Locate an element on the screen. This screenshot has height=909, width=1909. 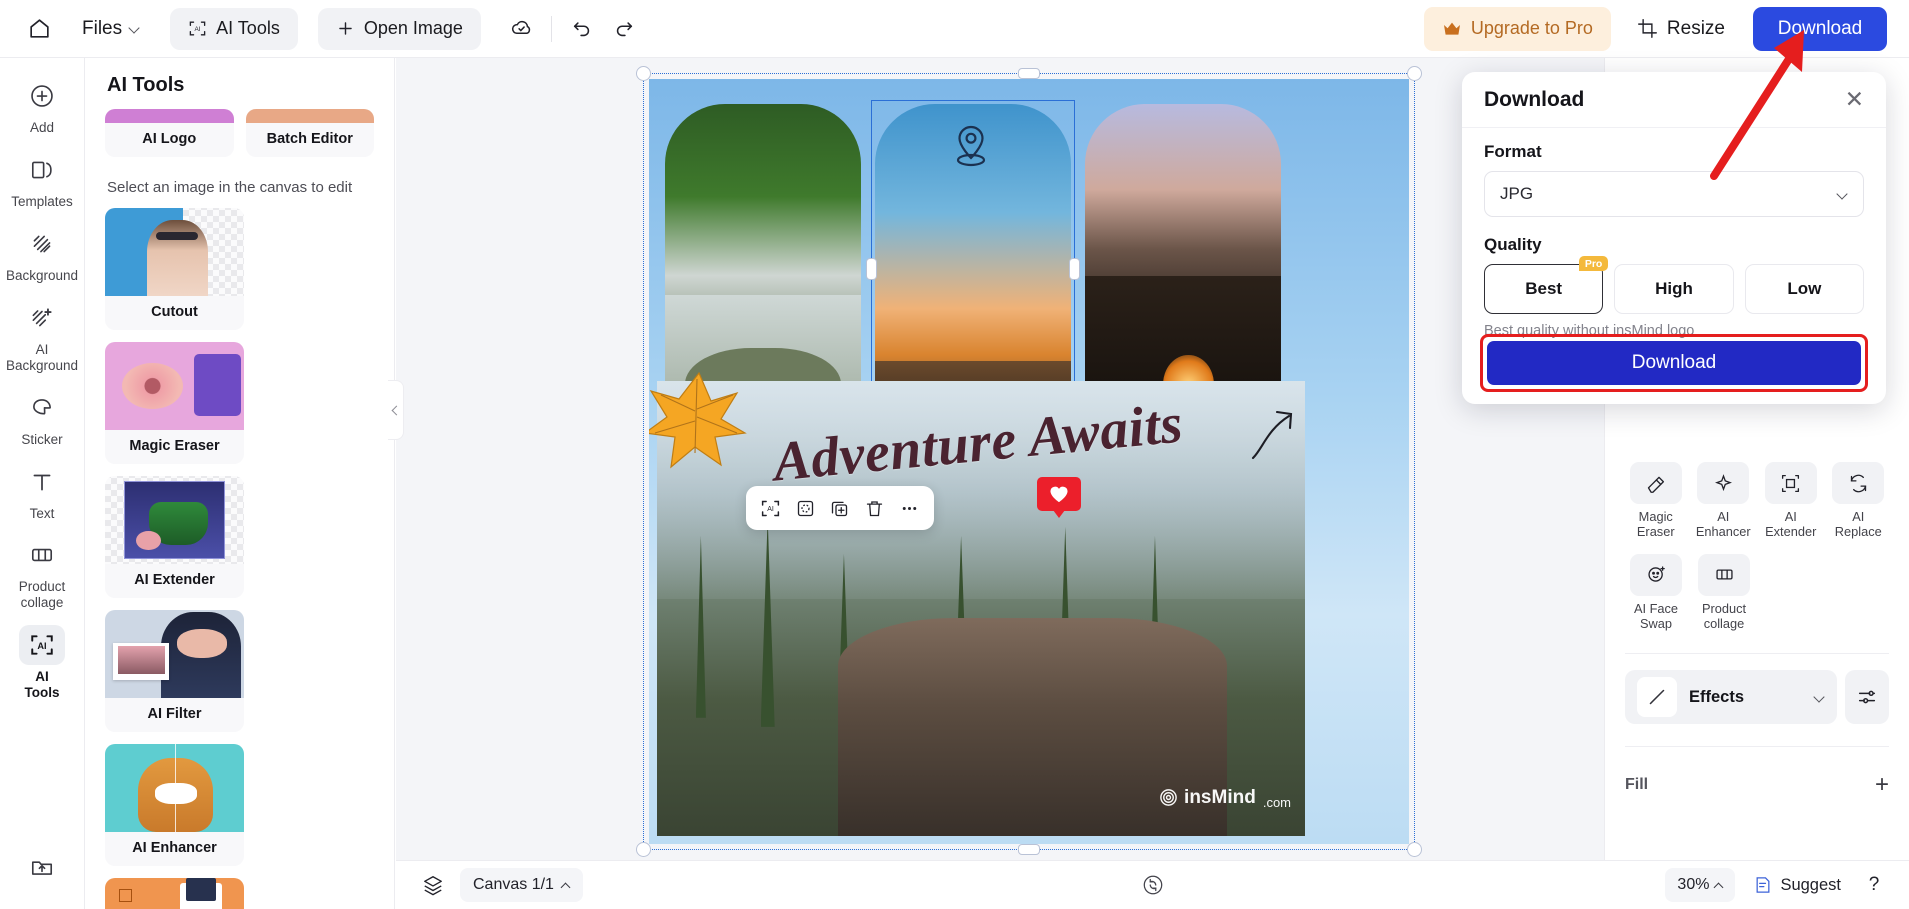
sidebar-label: Background is located at coordinates (42, 275).